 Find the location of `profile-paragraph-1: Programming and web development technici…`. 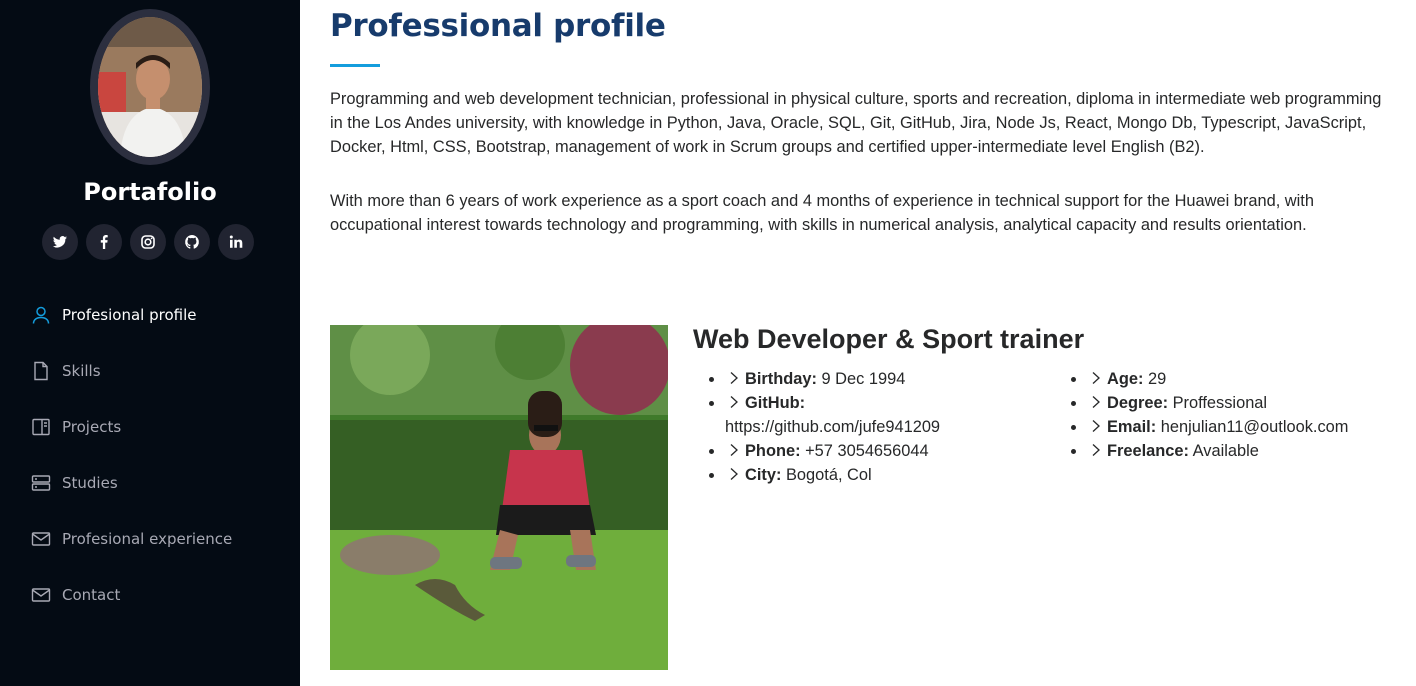

profile-paragraph-1: Programming and web development technici… is located at coordinates (856, 123).